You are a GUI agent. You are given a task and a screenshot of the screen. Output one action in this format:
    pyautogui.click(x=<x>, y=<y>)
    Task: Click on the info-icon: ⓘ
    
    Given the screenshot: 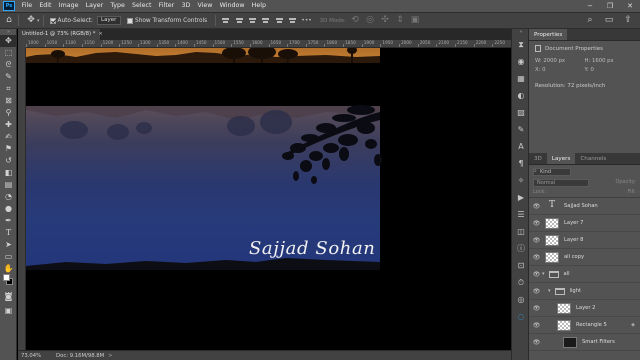 What is the action you would take?
    pyautogui.click(x=521, y=248)
    